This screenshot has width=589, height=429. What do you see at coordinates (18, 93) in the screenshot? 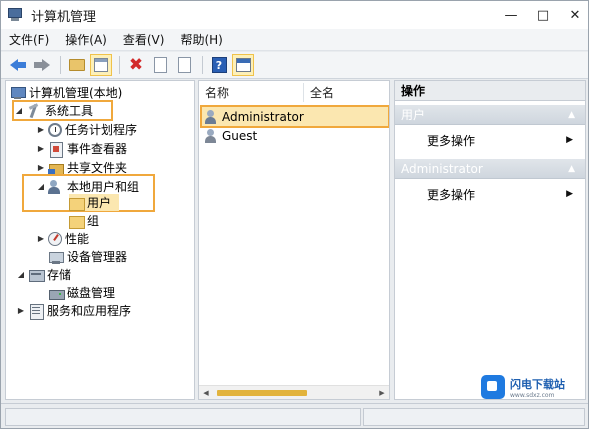
I see `computer-icon` at bounding box center [18, 93].